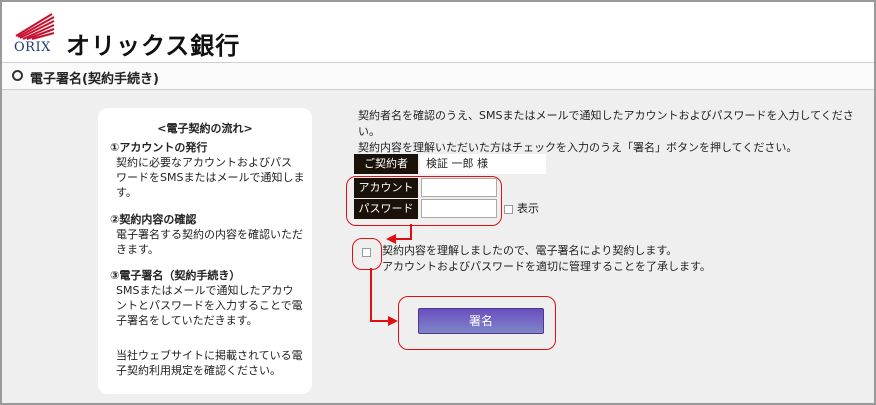  What do you see at coordinates (175, 275) in the screenshot?
I see `flow-step-heading: ③電子署名（契約手続き）` at bounding box center [175, 275].